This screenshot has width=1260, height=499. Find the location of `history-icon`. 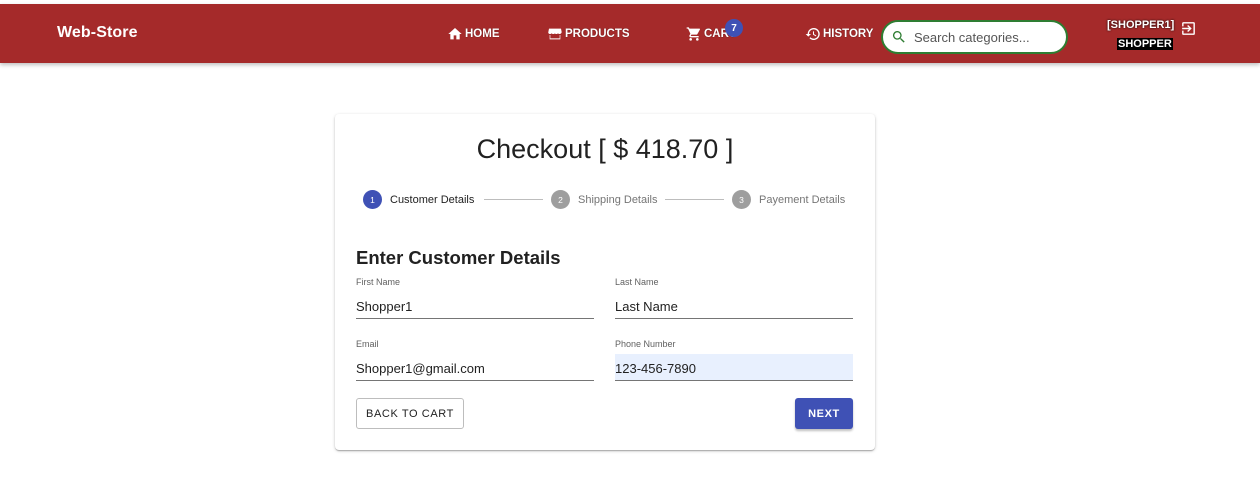

history-icon is located at coordinates (812, 33).